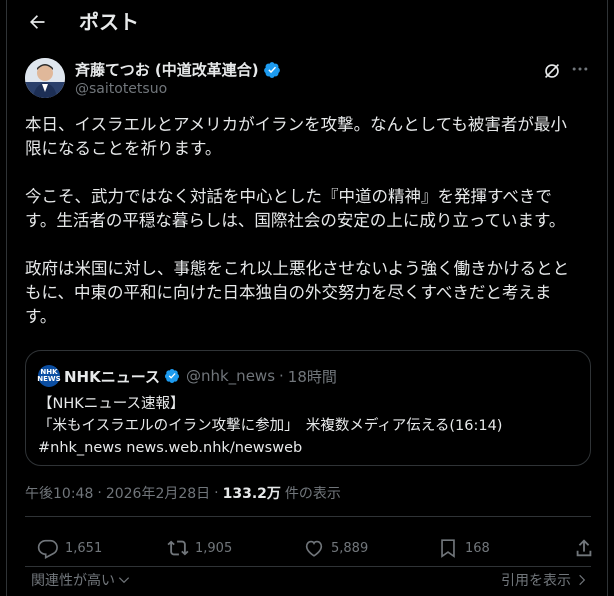  I want to click on repost-icon, so click(178, 548).